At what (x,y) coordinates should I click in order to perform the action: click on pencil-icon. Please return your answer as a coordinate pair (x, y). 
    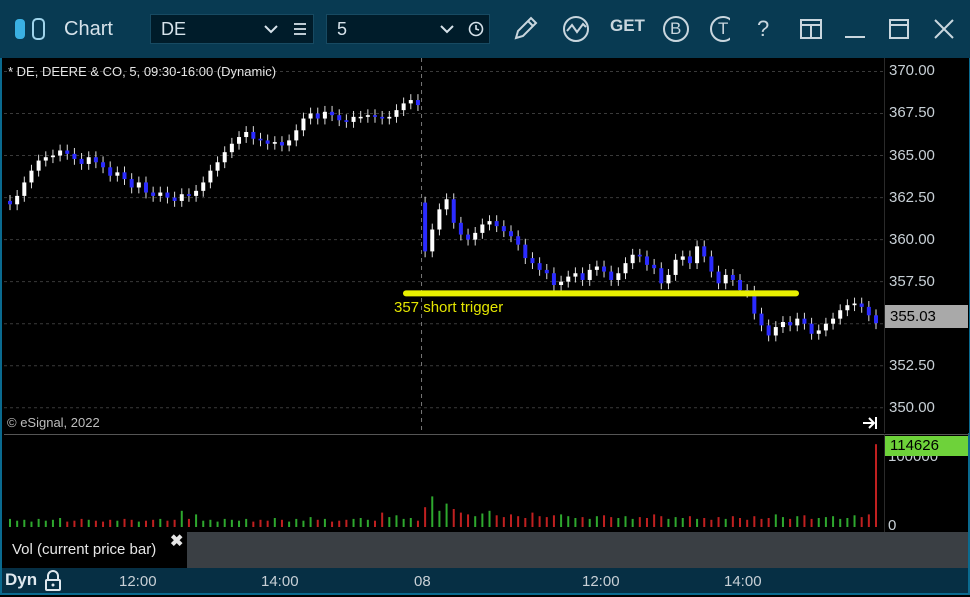
    Looking at the image, I should click on (525, 29).